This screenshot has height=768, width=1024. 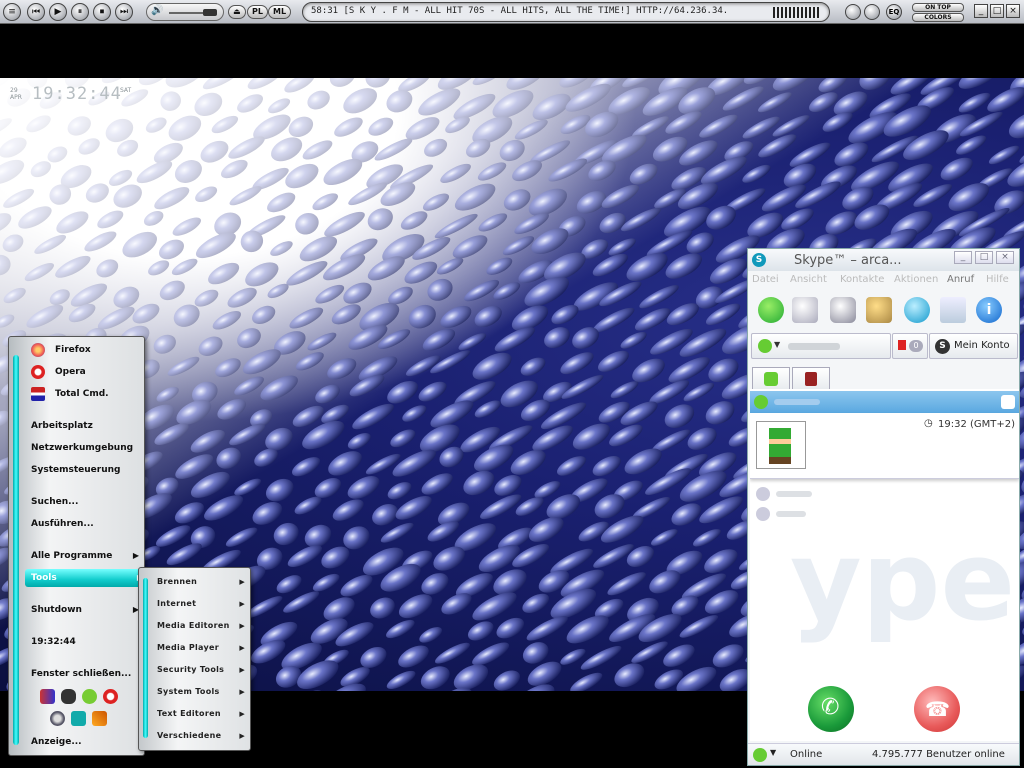 What do you see at coordinates (78, 718) in the screenshot?
I see `utility-icon` at bounding box center [78, 718].